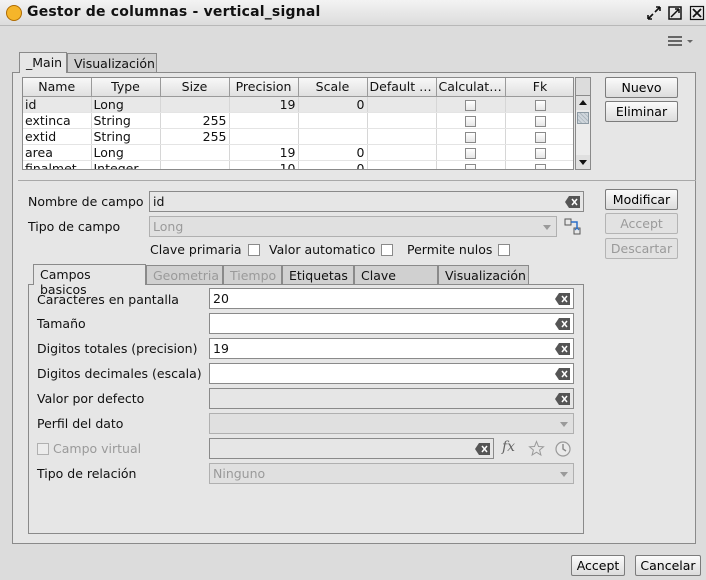  I want to click on table-row: finalmet... Integer 10 0, so click(298, 164).